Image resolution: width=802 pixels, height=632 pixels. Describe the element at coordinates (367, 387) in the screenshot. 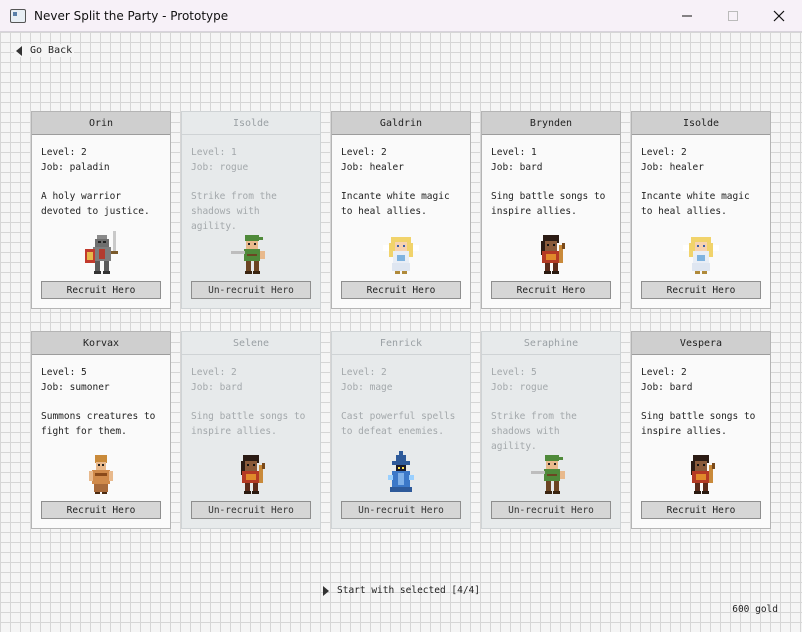

I see `hero-job: Job: mage` at that location.